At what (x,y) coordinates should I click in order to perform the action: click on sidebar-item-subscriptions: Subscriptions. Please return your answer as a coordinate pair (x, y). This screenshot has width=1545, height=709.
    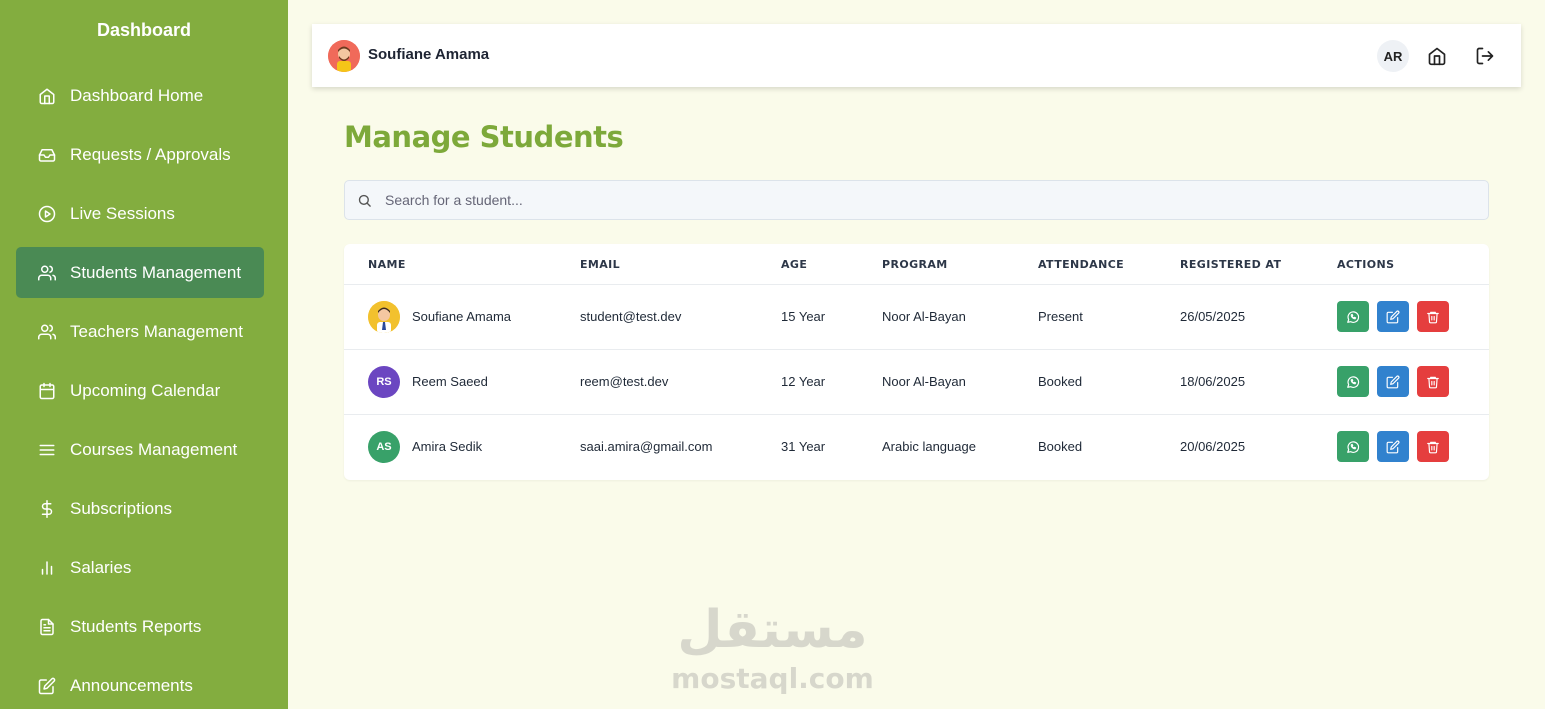
    Looking at the image, I should click on (140, 508).